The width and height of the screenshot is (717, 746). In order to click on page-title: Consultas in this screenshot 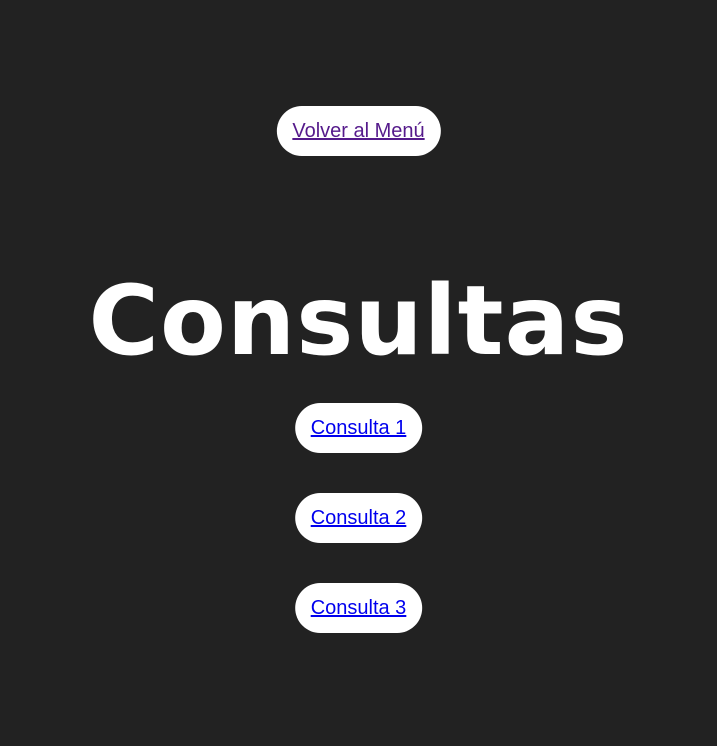, I will do `click(358, 321)`.